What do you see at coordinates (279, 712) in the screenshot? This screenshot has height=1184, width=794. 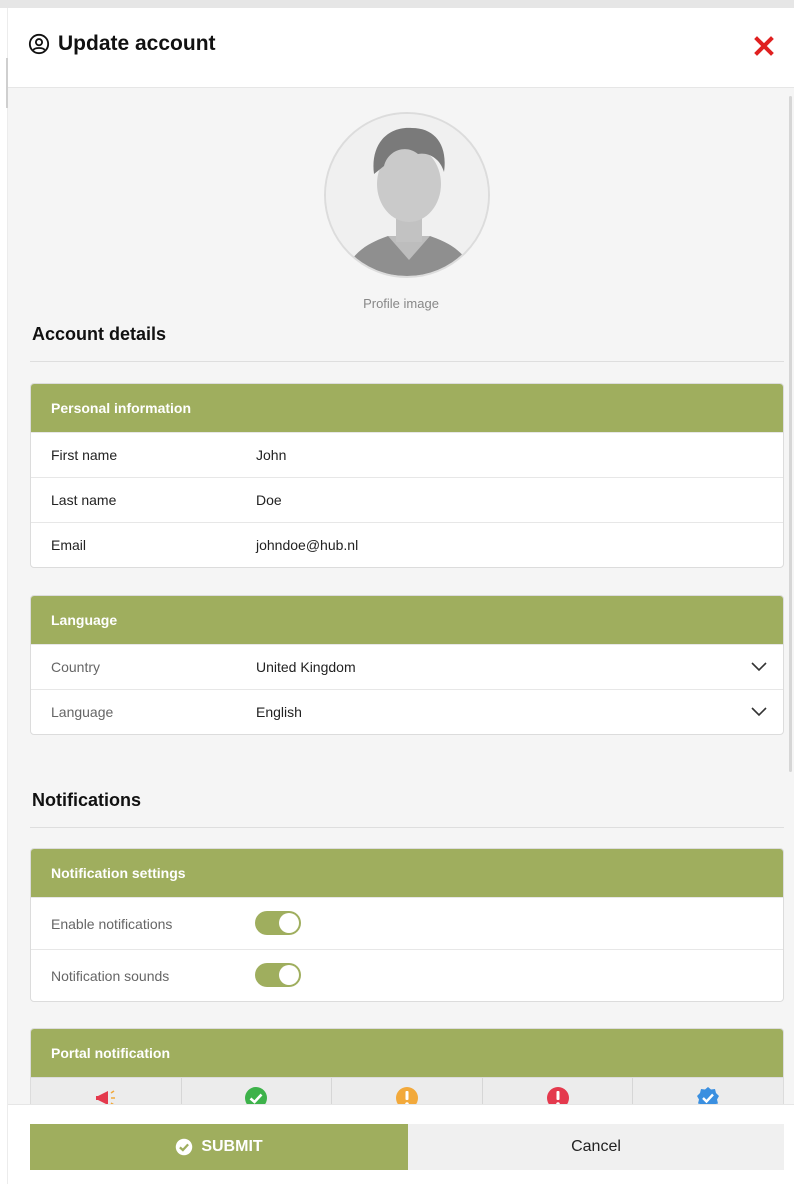 I see `language-value: English` at bounding box center [279, 712].